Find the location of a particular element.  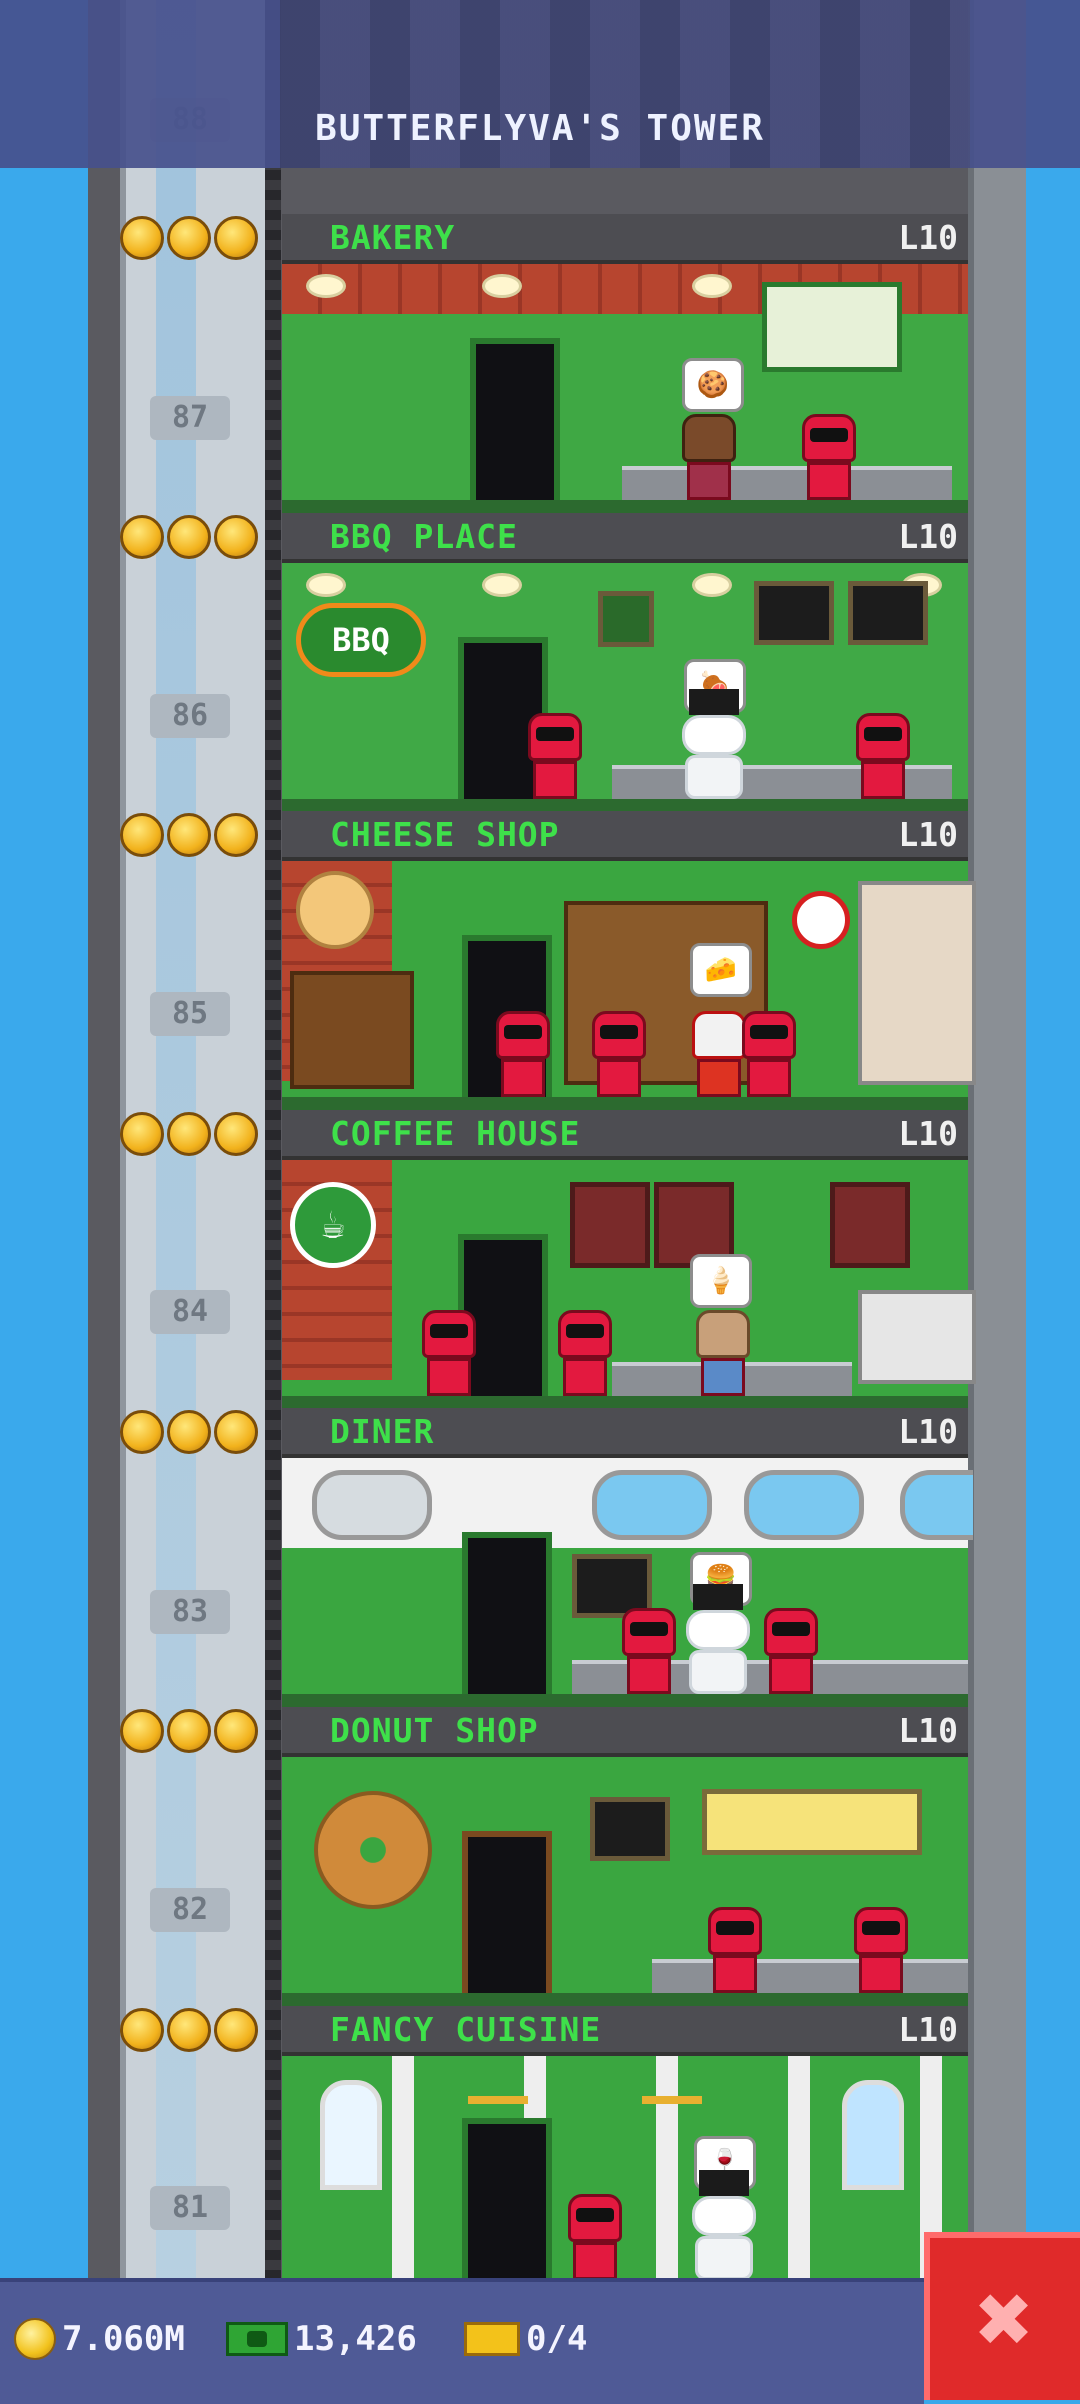

room-donut is located at coordinates (625, 1882).